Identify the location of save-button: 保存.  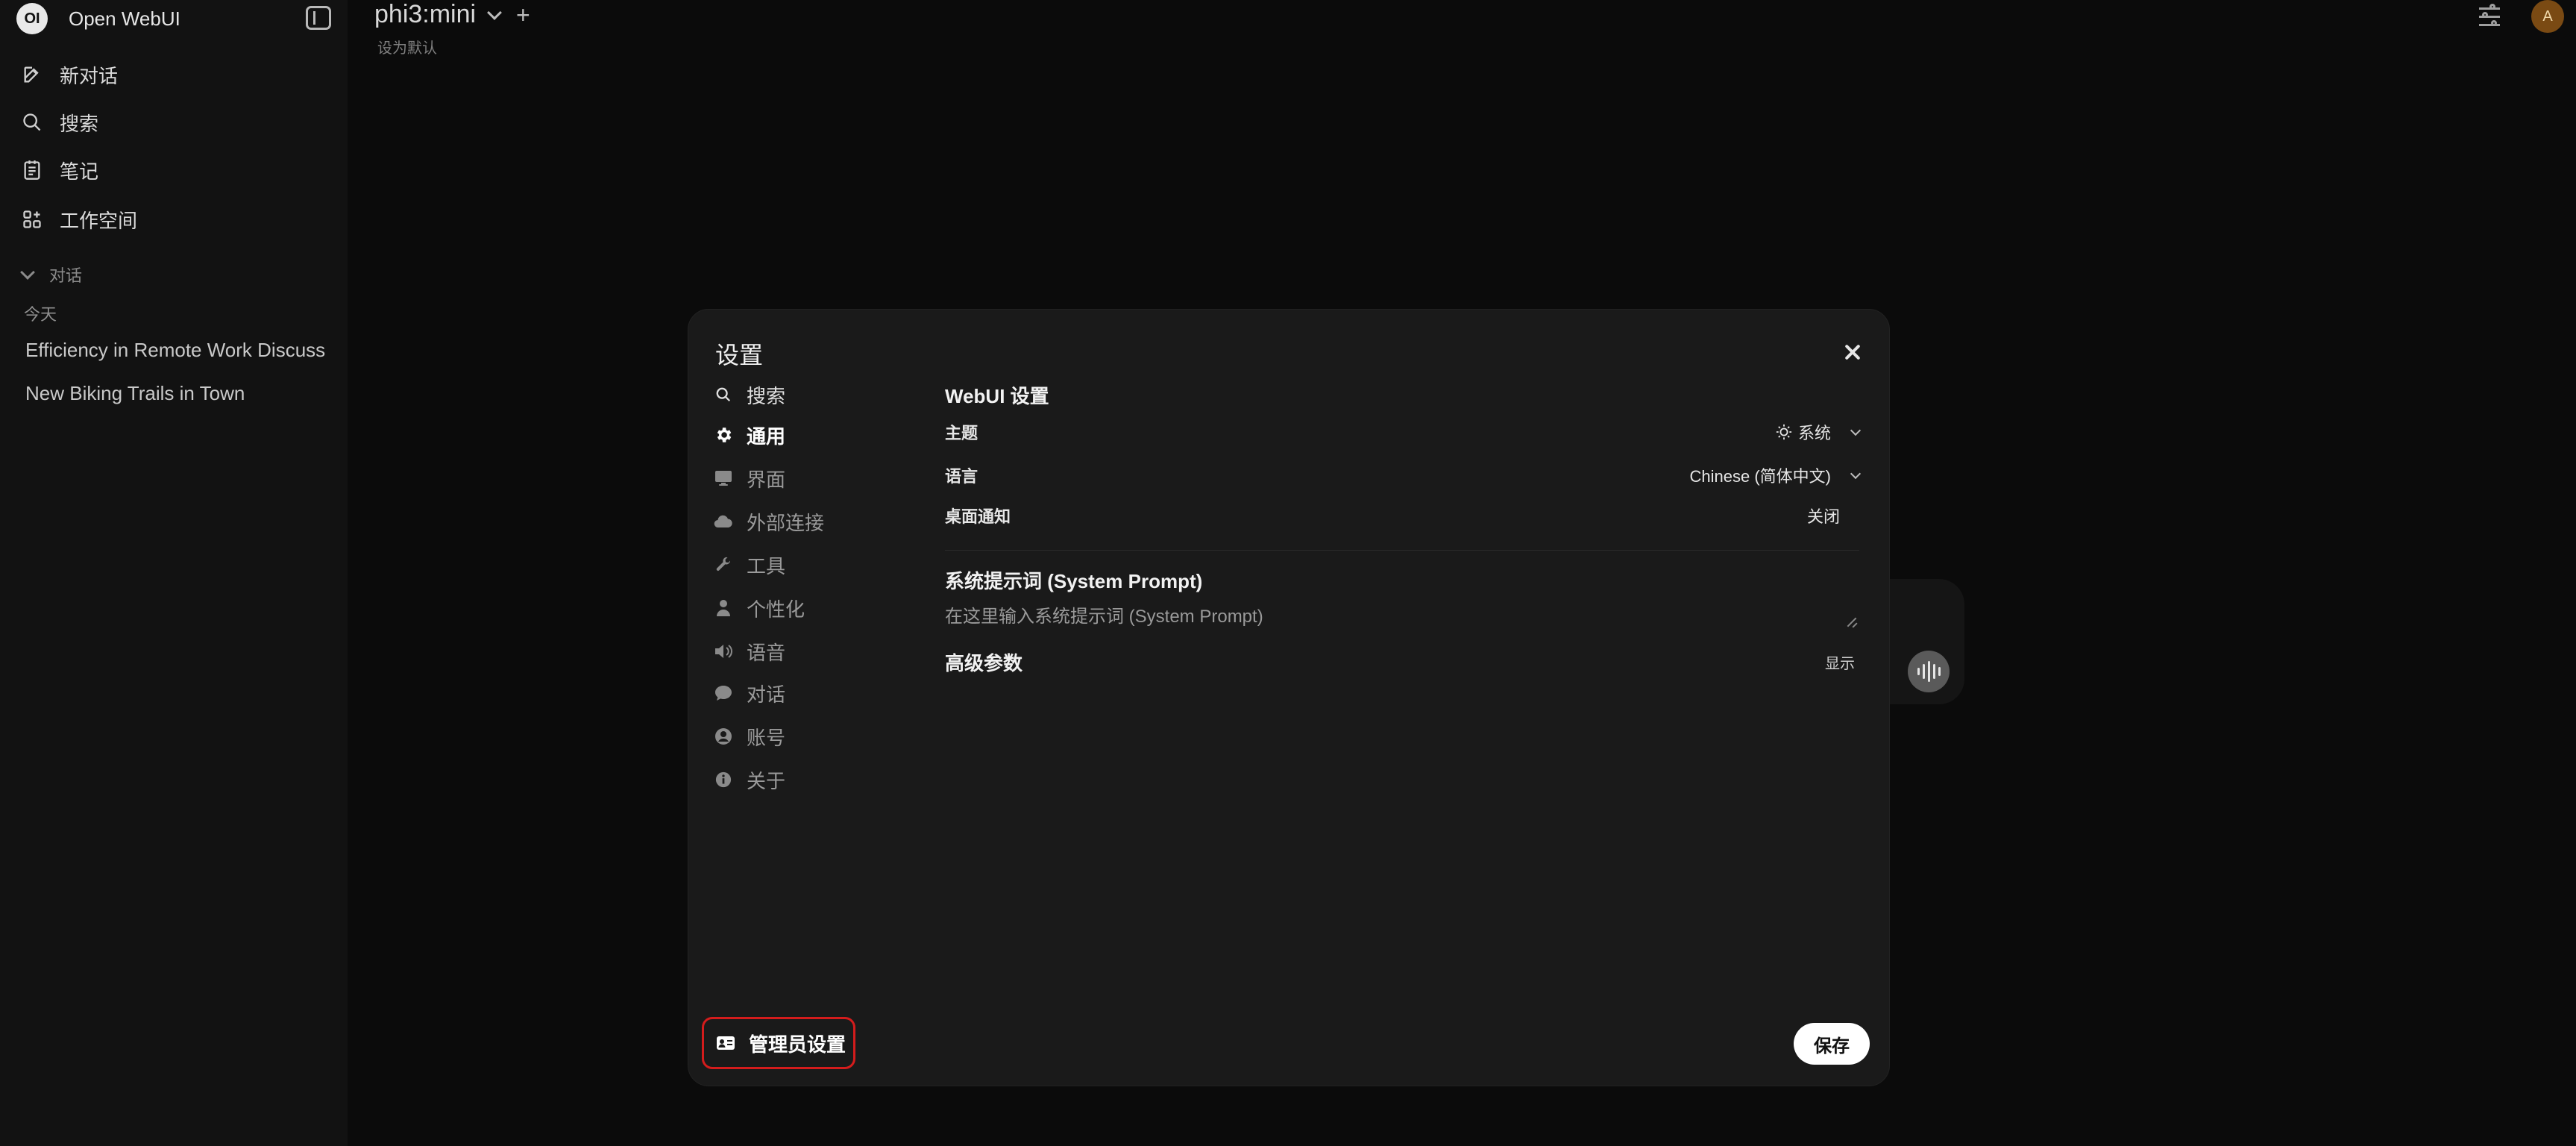
(1832, 1044).